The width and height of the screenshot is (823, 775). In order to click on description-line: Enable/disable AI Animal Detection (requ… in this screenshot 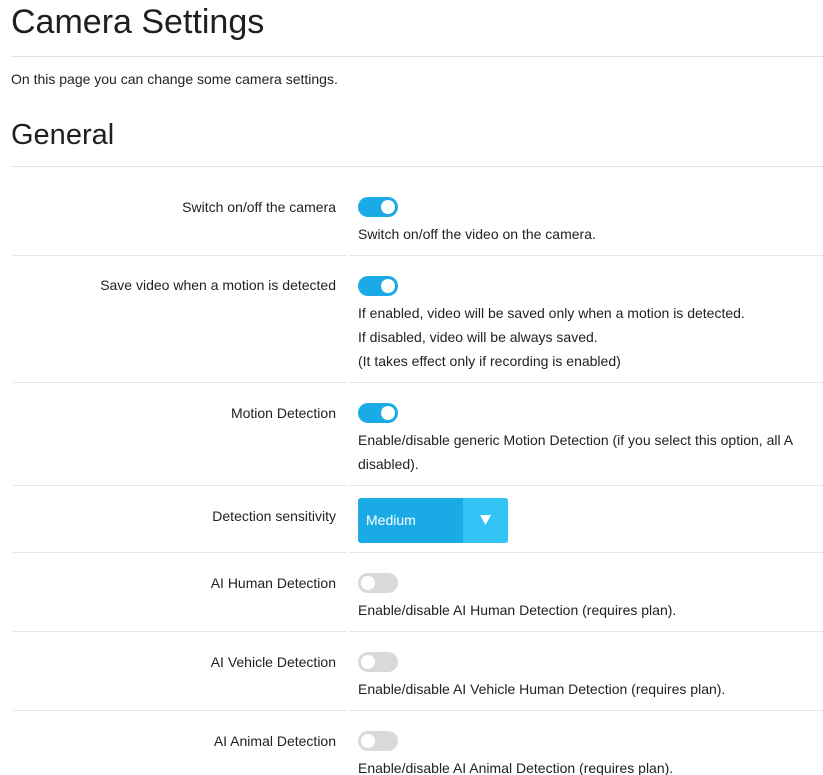, I will do `click(516, 767)`.